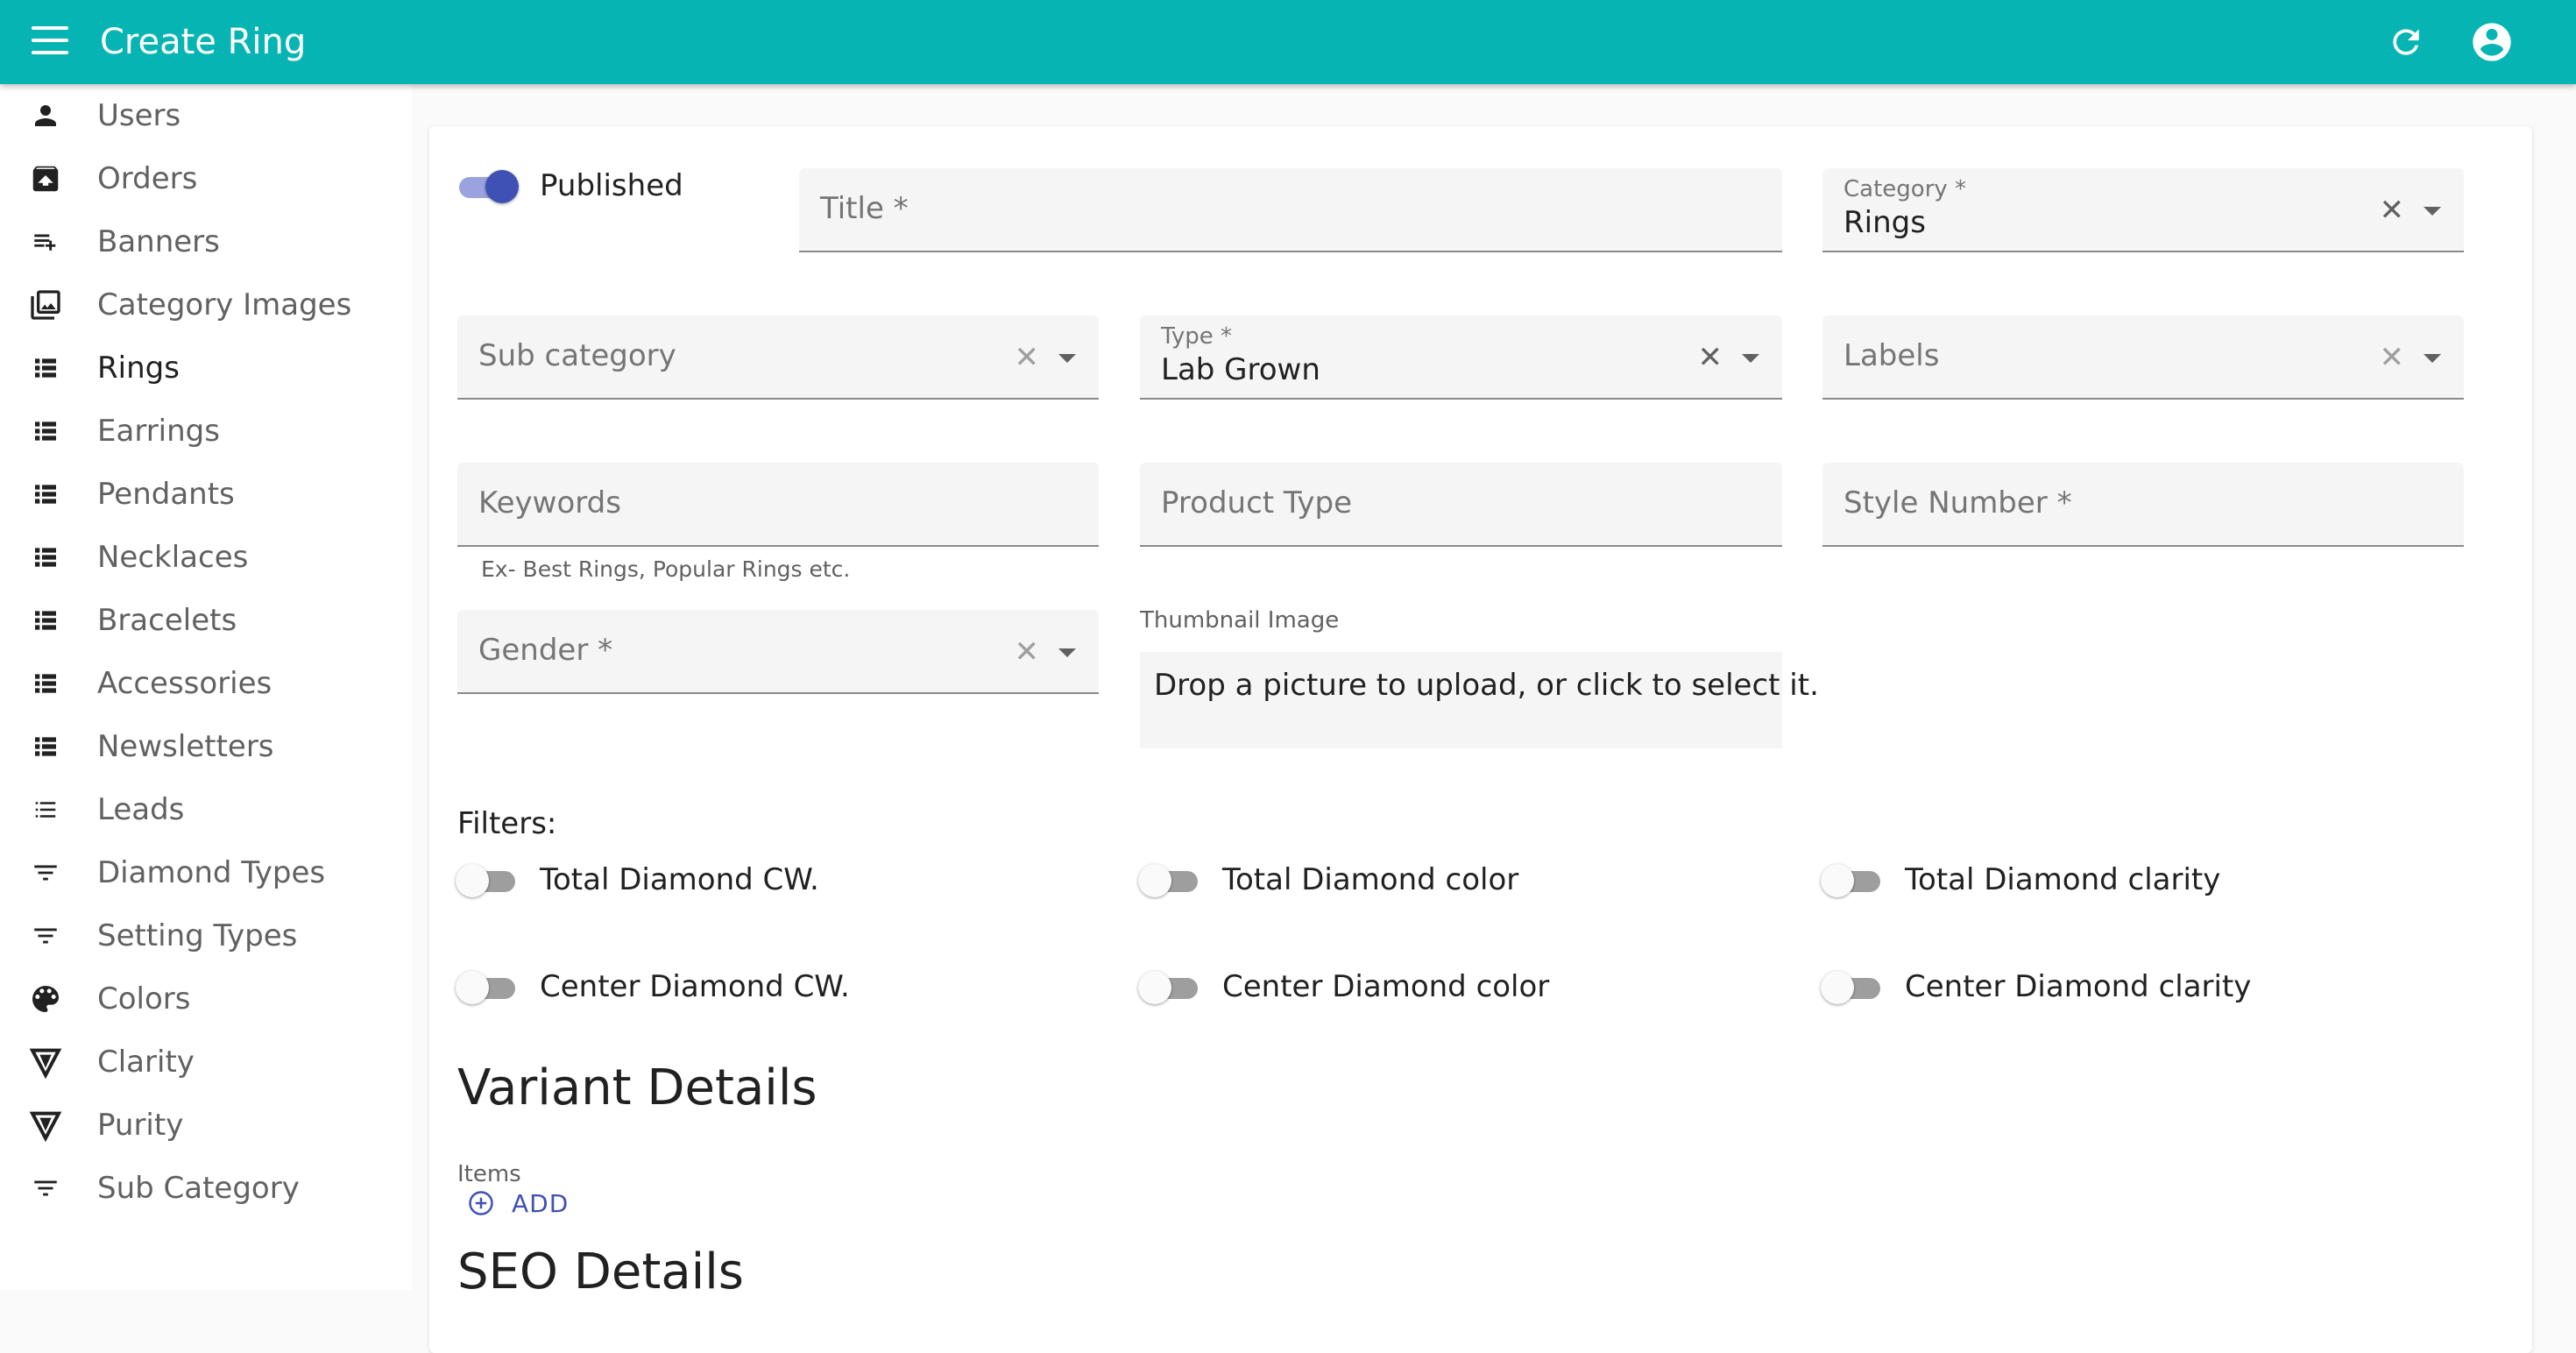 Image resolution: width=2576 pixels, height=1353 pixels. I want to click on sidebar-item-sub-category: Sub Category, so click(206, 1188).